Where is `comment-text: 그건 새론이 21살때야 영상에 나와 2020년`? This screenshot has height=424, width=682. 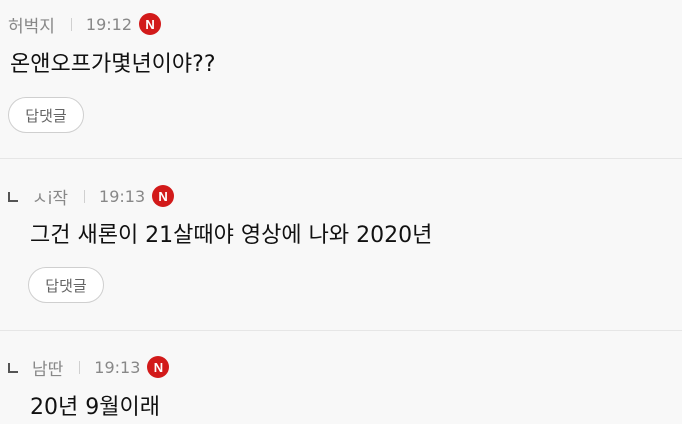 comment-text: 그건 새론이 21살때야 영상에 나와 2020년 is located at coordinates (231, 235).